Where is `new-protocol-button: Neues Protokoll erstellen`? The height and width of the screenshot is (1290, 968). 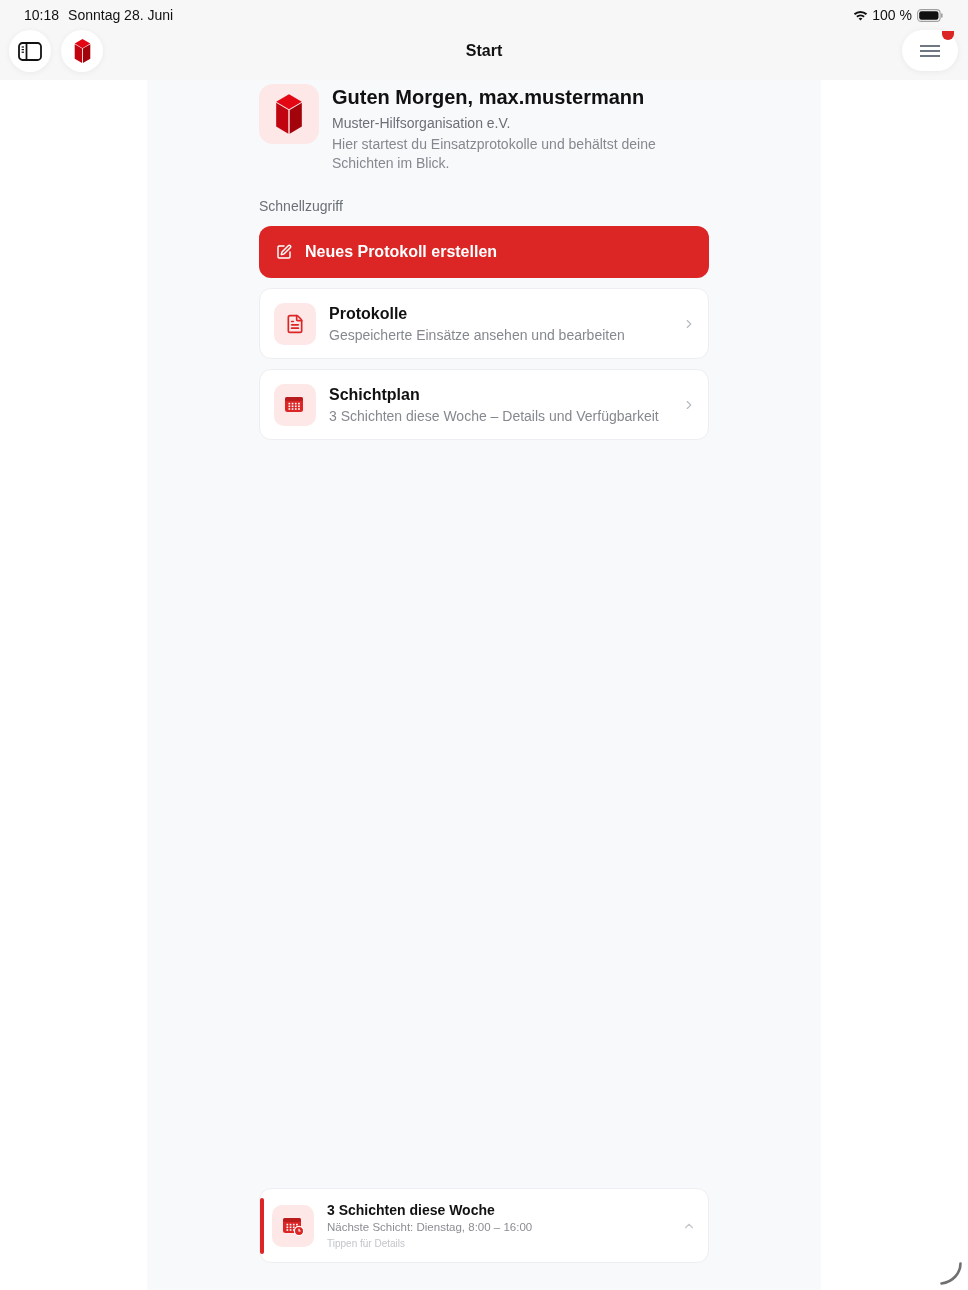
new-protocol-button: Neues Protokoll erstellen is located at coordinates (484, 252).